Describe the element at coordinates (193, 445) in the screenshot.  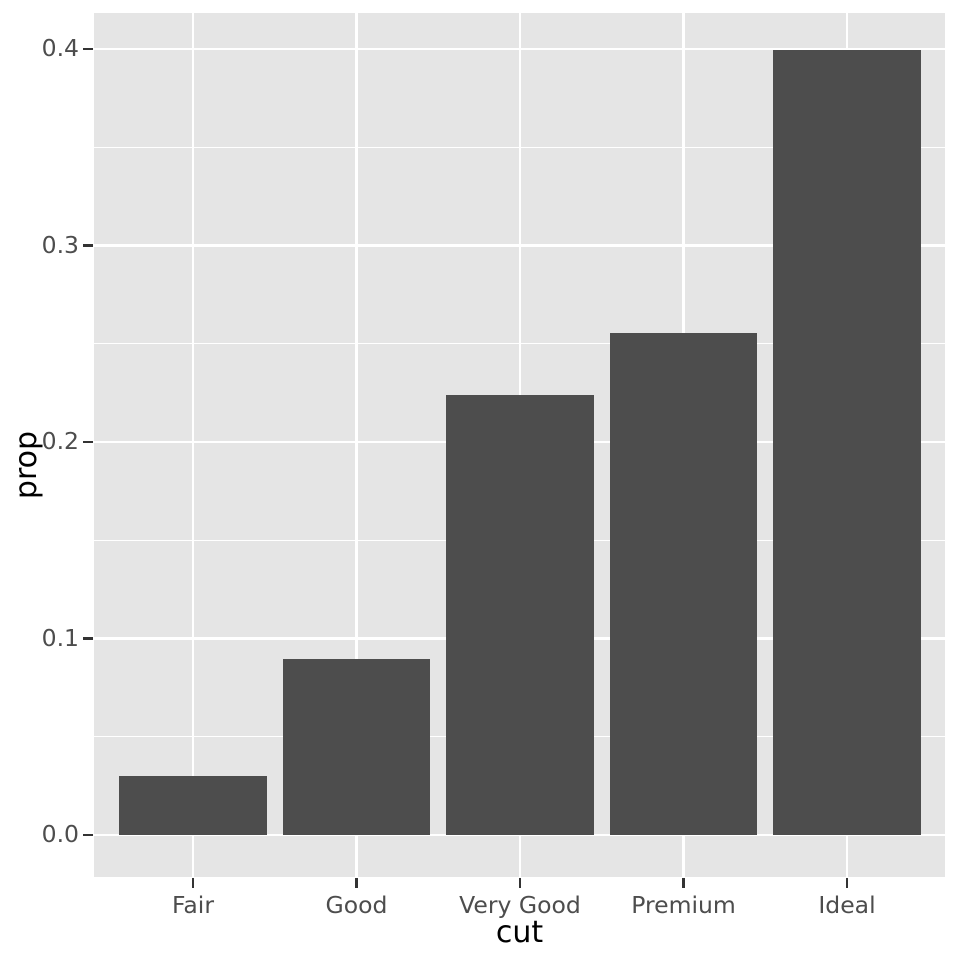
I see `gridline-x-major` at that location.